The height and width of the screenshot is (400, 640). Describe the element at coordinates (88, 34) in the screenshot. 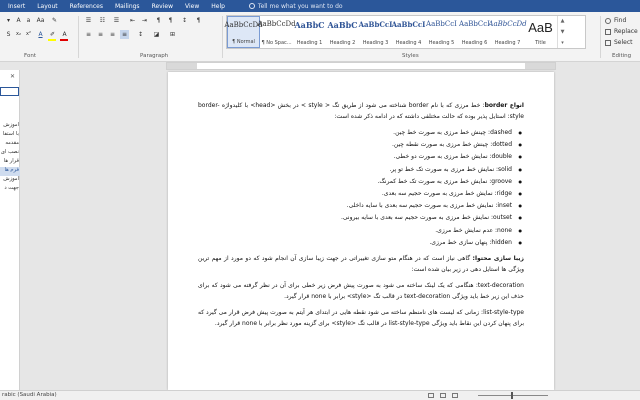

I see `align-left-icon: ≡` at that location.